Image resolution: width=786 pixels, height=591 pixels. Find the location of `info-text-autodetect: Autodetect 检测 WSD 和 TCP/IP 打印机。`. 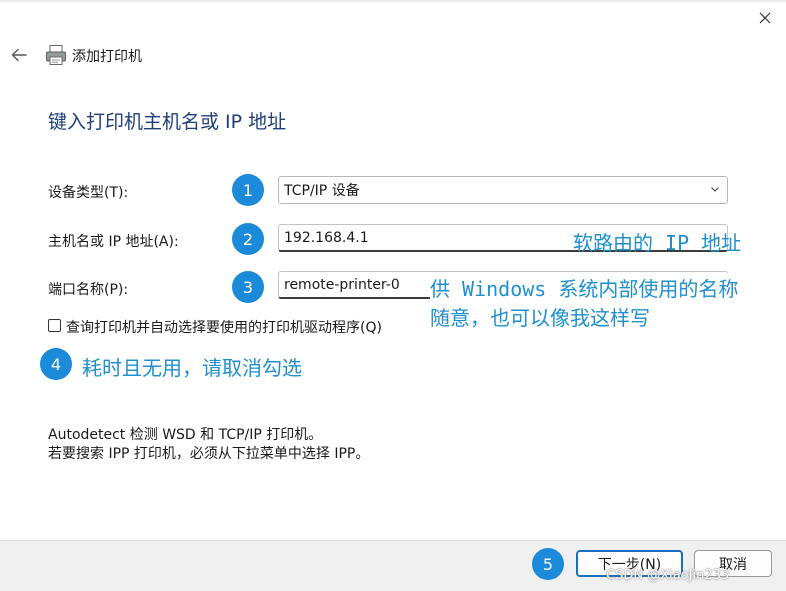

info-text-autodetect: Autodetect 检测 WSD 和 TCP/IP 打印机。 is located at coordinates (185, 435).